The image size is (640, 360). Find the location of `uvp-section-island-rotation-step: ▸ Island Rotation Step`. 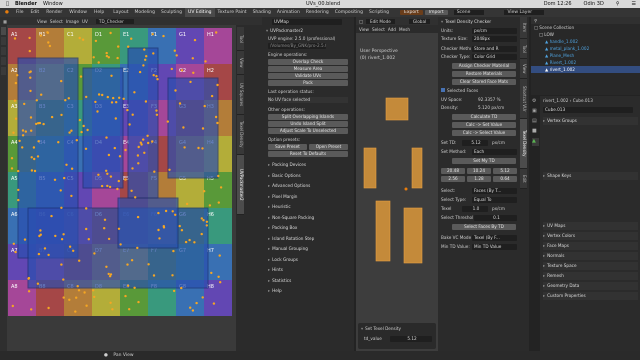

uvp-section-island-rotation-step: ▸ Island Rotation Step is located at coordinates (310, 239).